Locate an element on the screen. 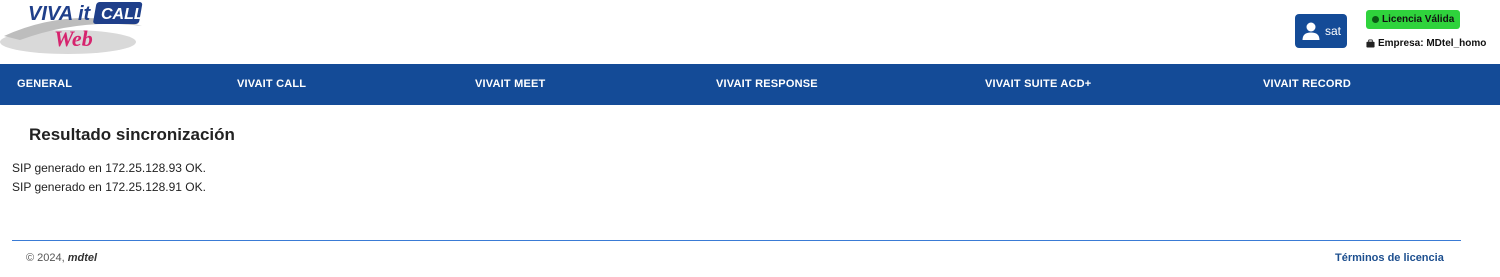 The image size is (1500, 277). nav-item-vivait-response: VIVAIT RESPONSE is located at coordinates (767, 84).